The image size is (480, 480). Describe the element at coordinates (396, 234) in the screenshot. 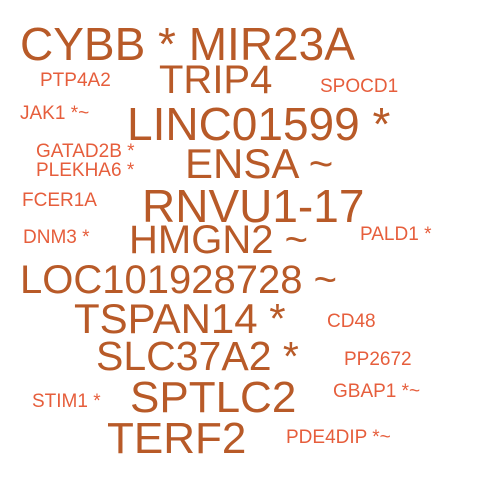

I see `word-pald1: PALD1 *` at that location.